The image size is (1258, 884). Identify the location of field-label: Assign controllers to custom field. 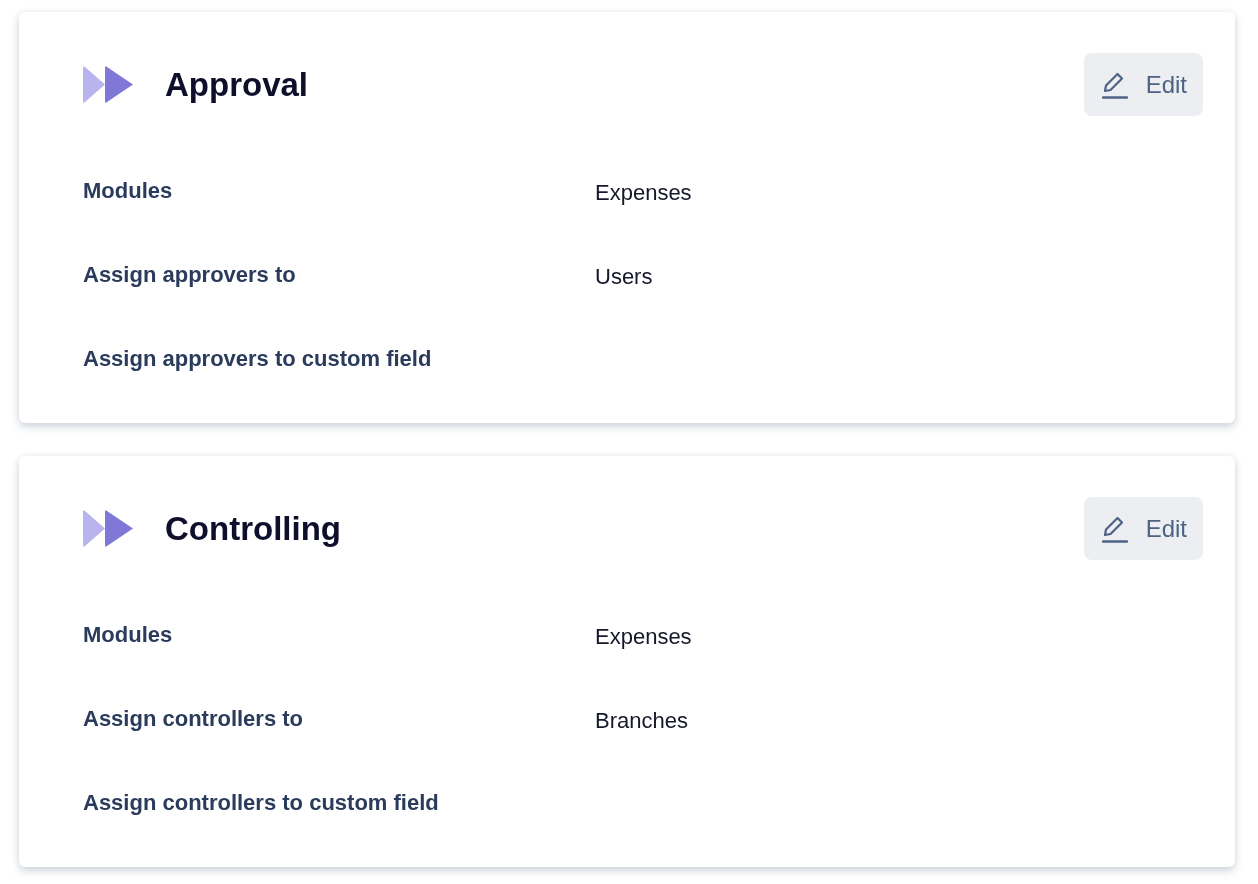
(261, 803).